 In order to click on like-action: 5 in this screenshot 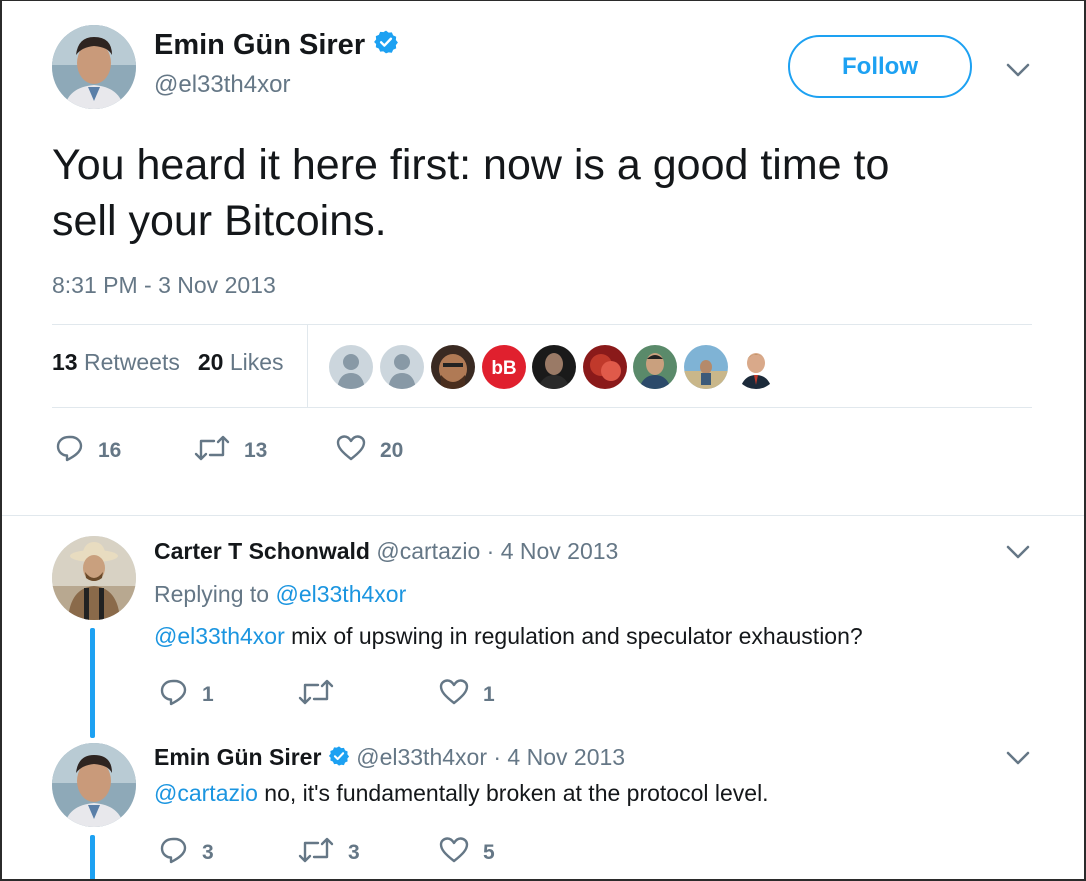, I will do `click(467, 853)`.